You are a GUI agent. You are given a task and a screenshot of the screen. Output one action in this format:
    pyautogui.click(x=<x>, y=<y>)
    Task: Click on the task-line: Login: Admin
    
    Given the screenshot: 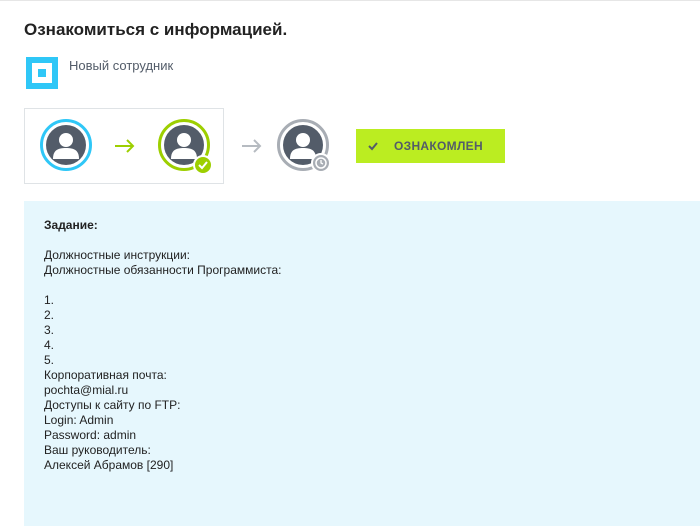 What is the action you would take?
    pyautogui.click(x=79, y=420)
    